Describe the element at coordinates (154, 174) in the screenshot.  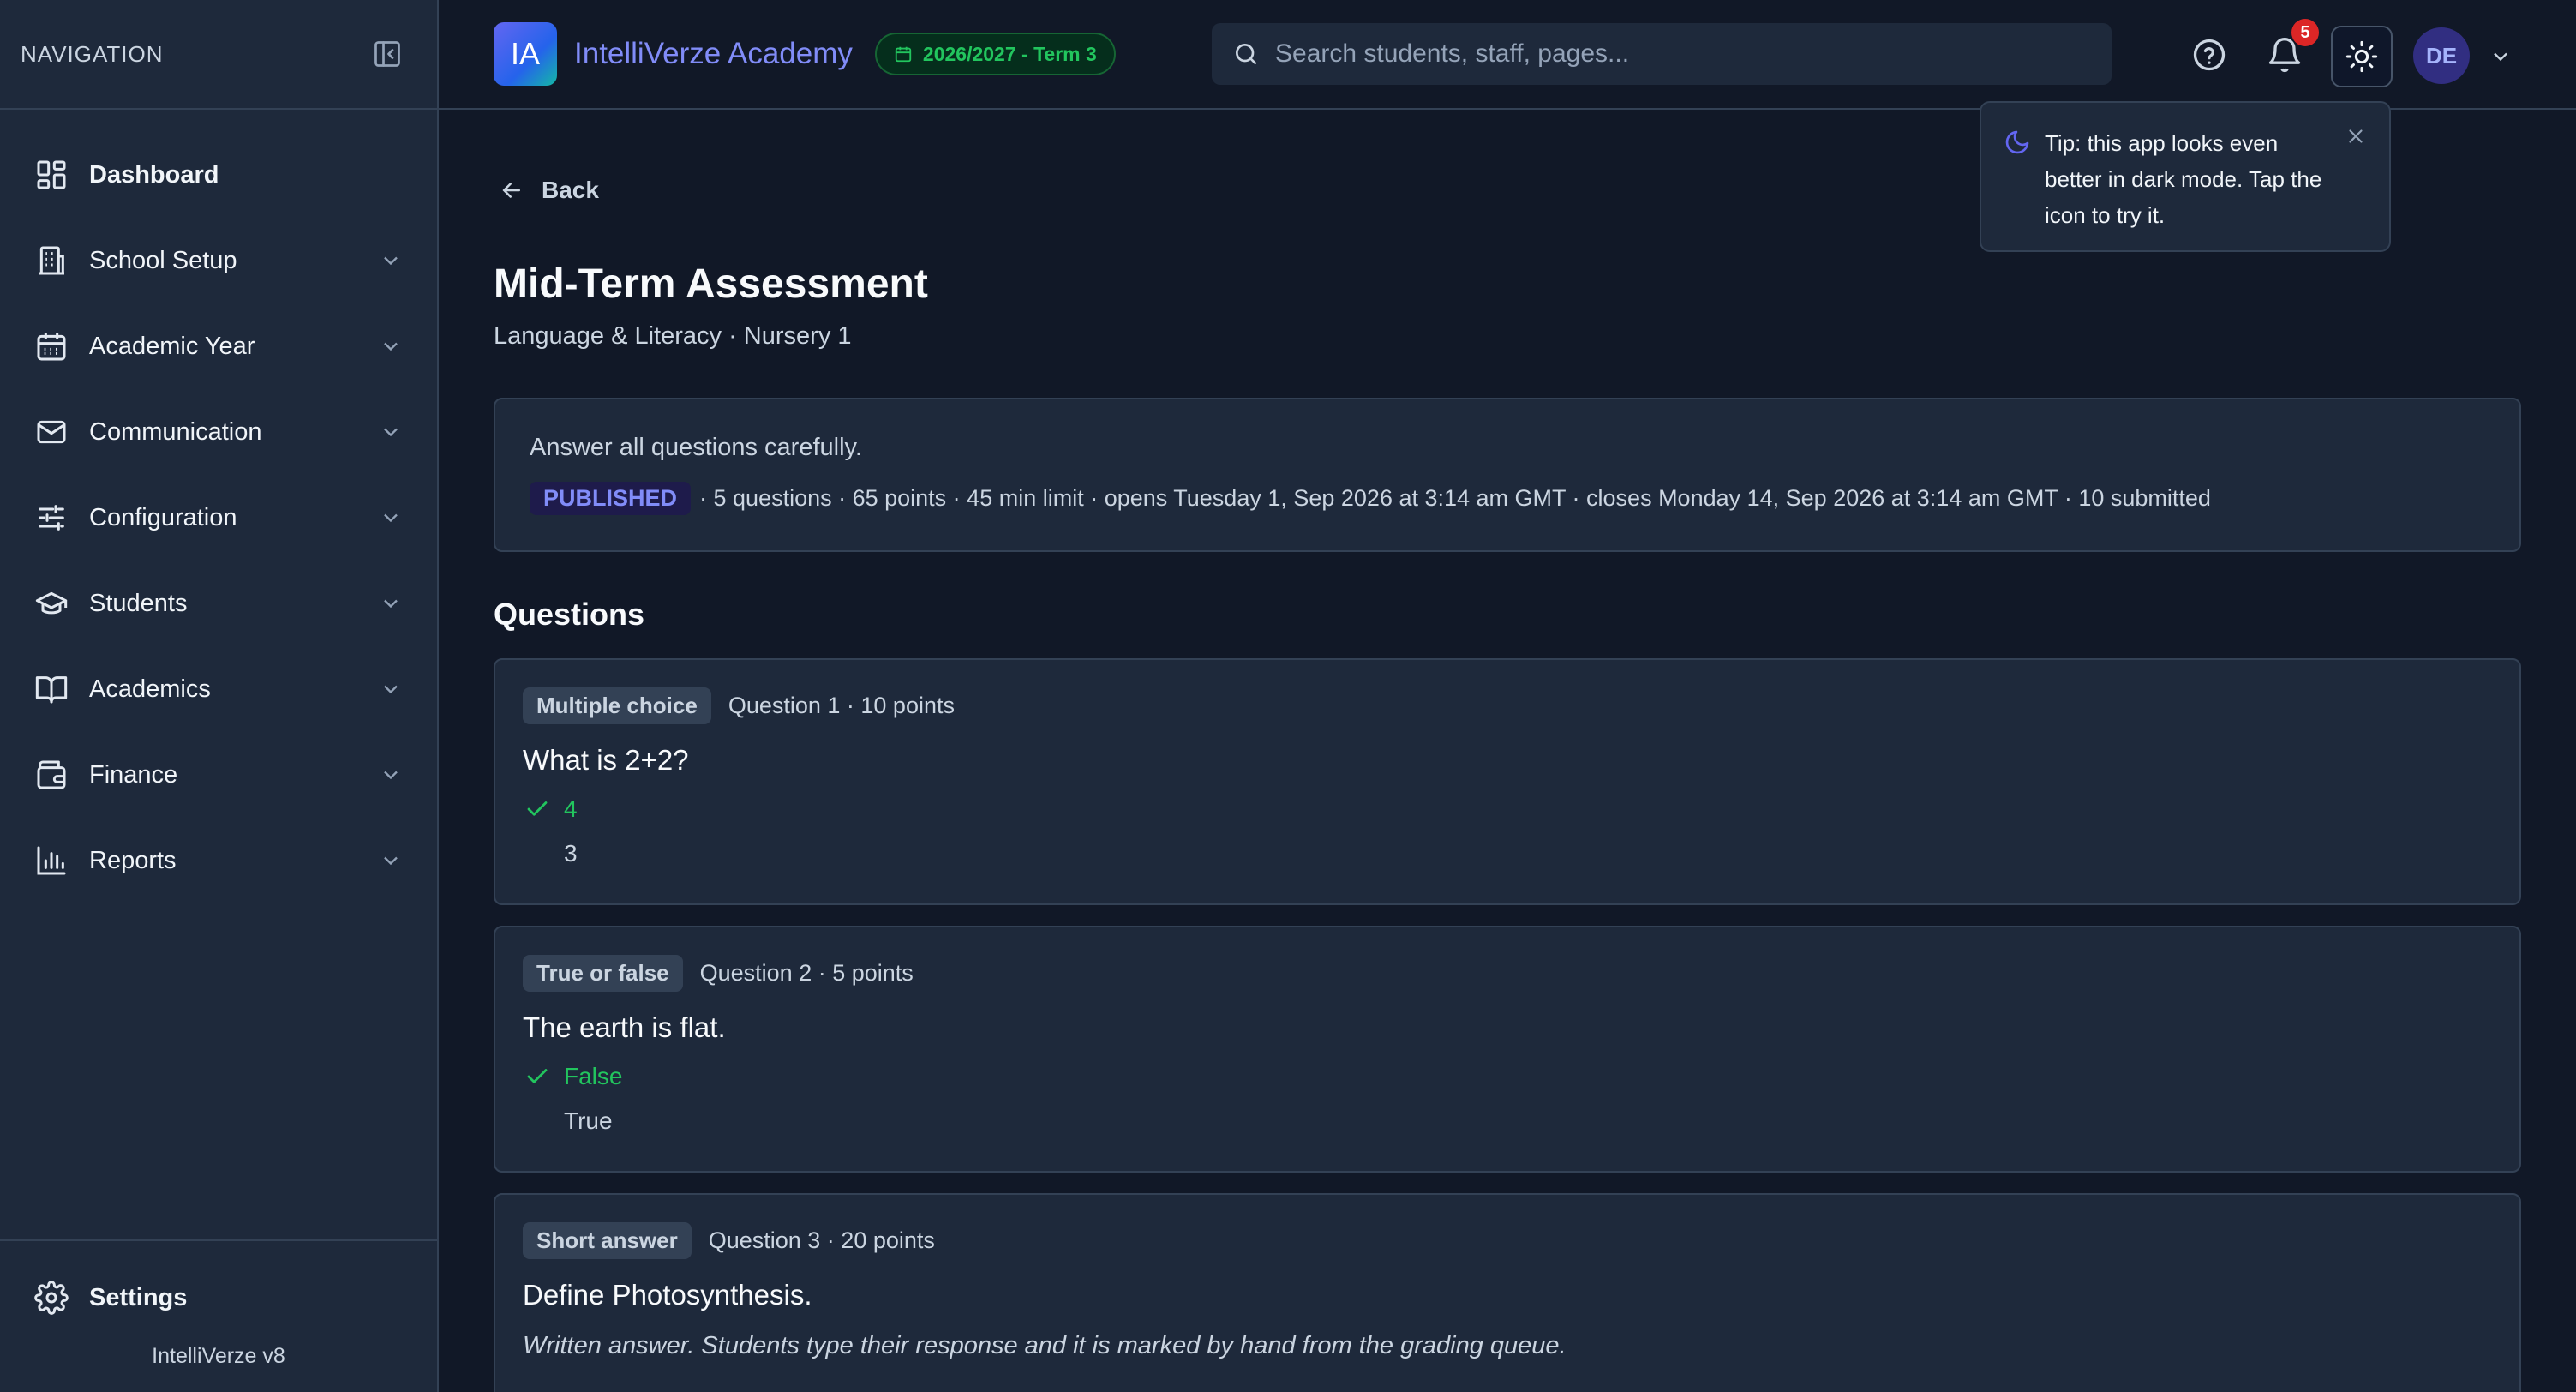
I see `sidebar-item-label: Dashboard` at that location.